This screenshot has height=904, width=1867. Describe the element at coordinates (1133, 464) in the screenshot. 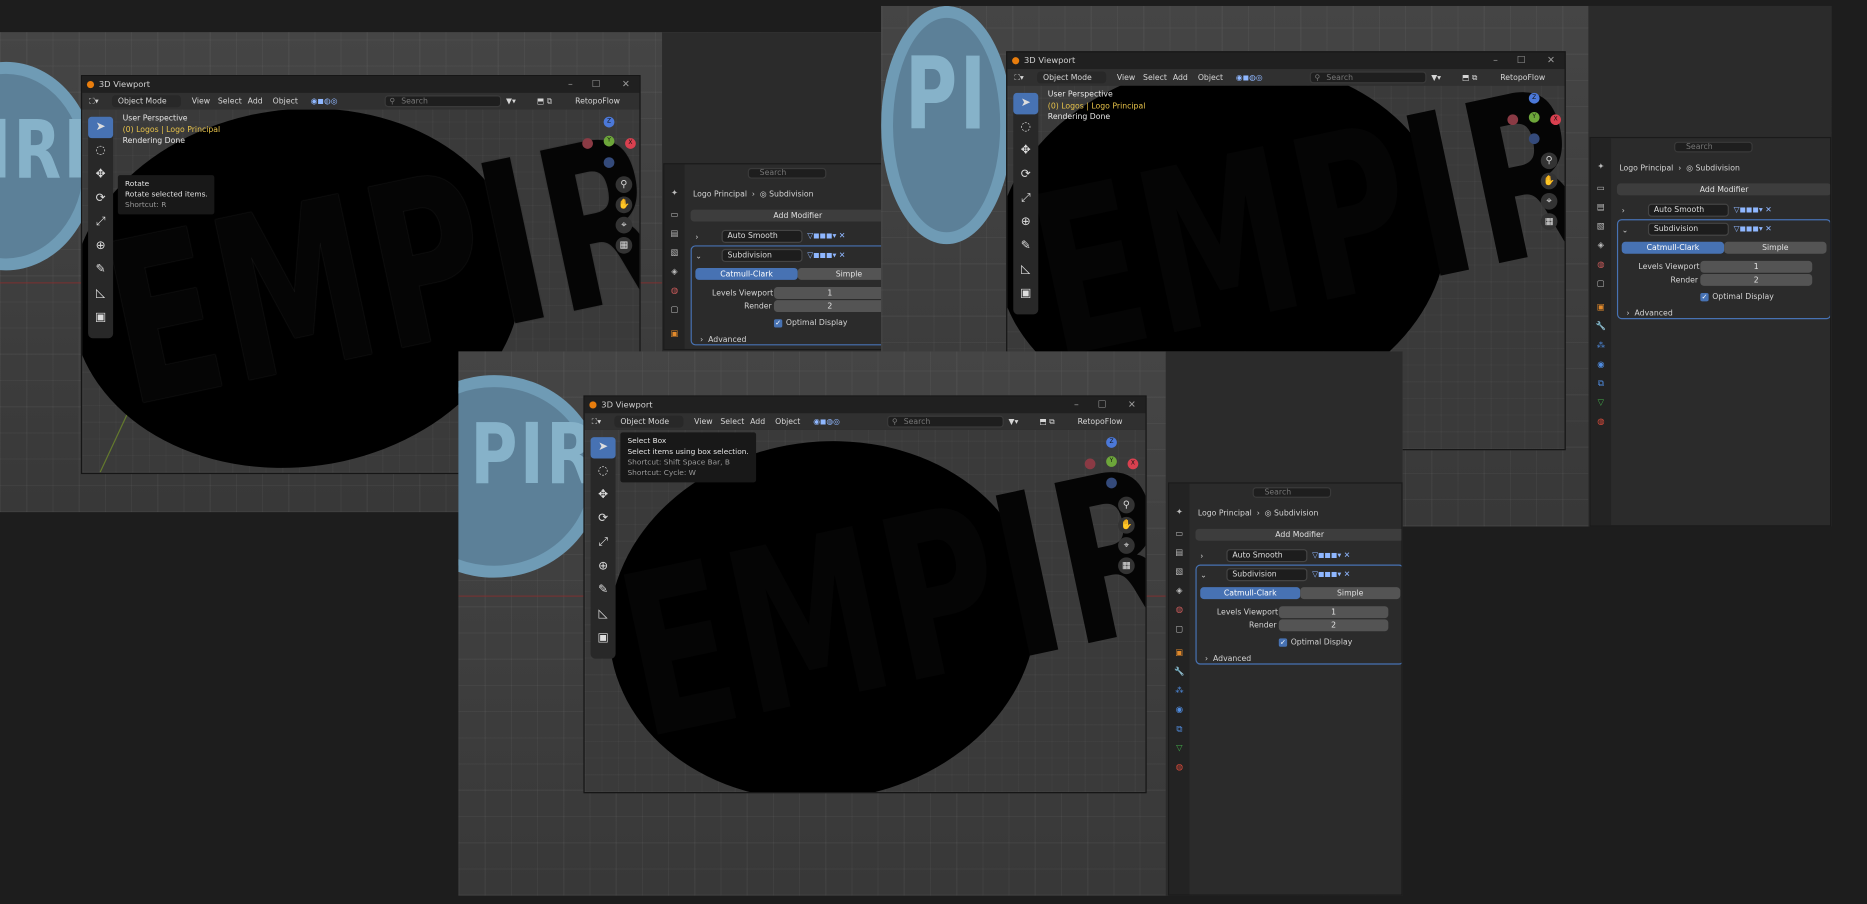

I see `gizmo-x-axis: X` at that location.